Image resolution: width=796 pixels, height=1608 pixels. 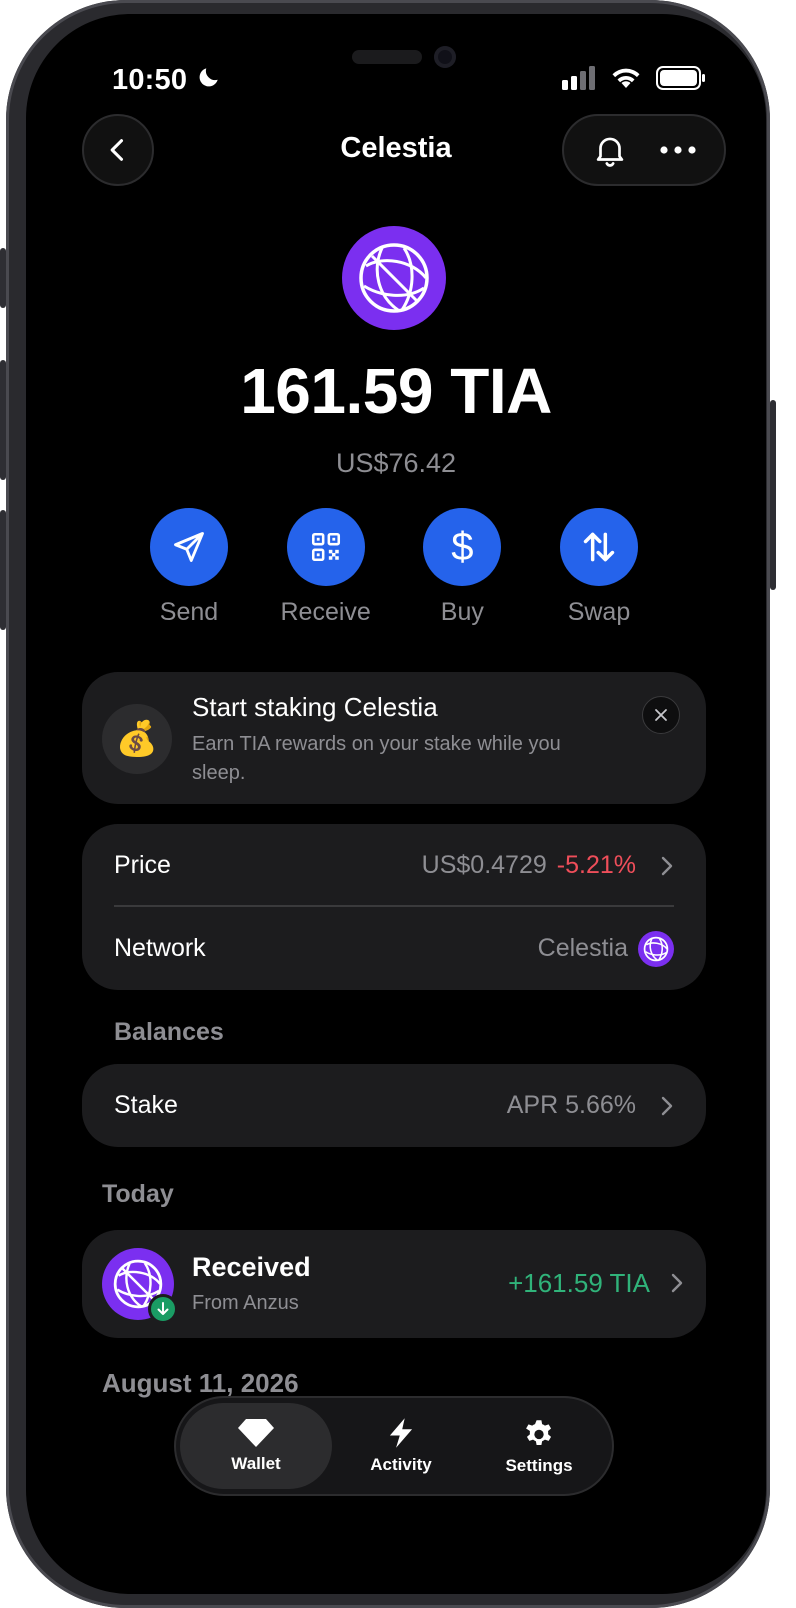 What do you see at coordinates (582, 948) in the screenshot?
I see `network-value: Celestia` at bounding box center [582, 948].